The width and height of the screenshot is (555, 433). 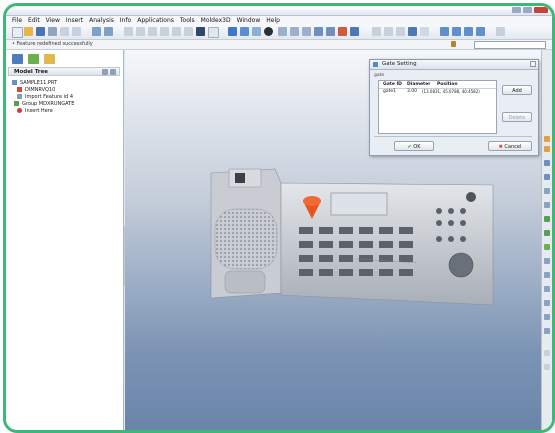 What do you see at coordinates (282, 31) in the screenshot?
I see `zoom-in-icon` at bounding box center [282, 31].